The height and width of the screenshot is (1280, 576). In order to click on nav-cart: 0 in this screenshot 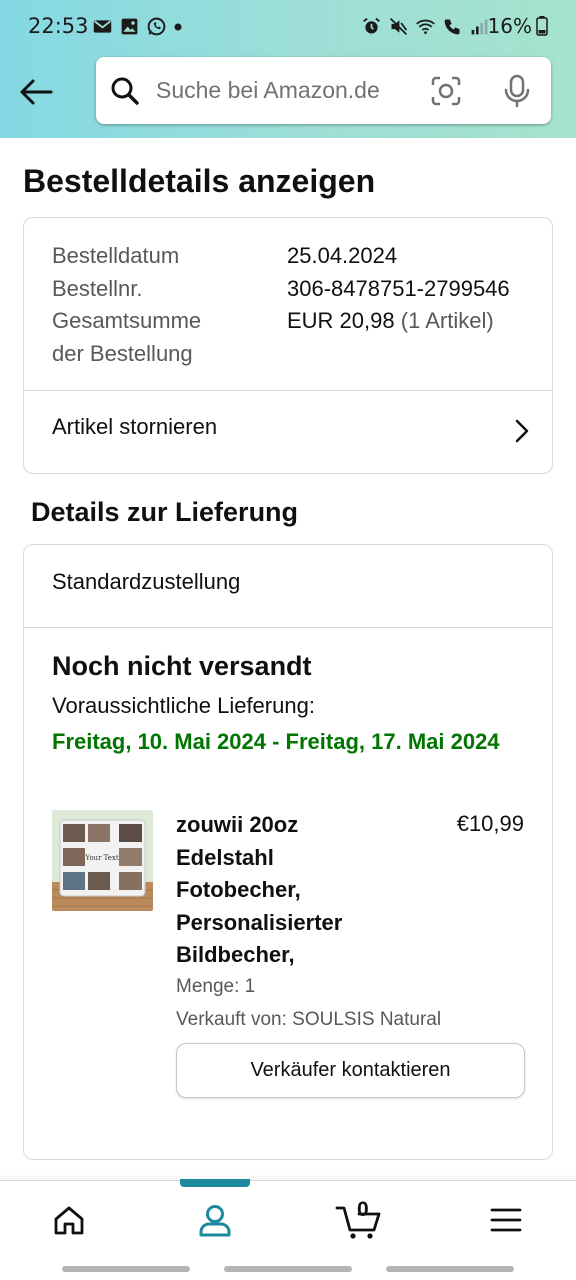, I will do `click(359, 1220)`.